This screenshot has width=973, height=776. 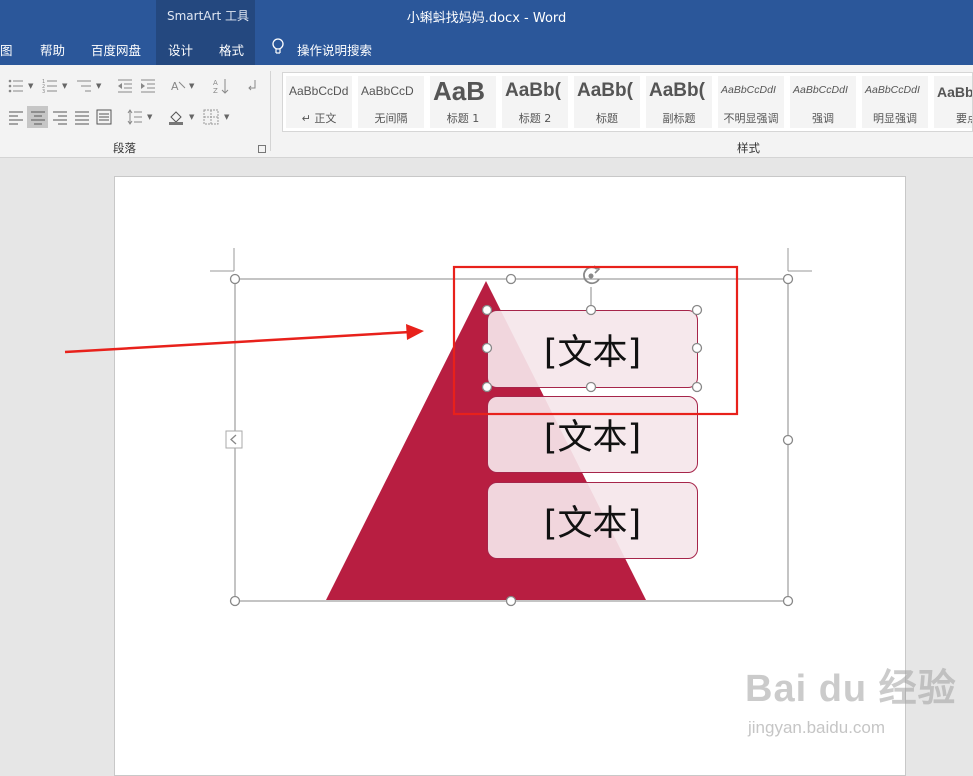 What do you see at coordinates (234, 439) in the screenshot?
I see `text-pane-toggle` at bounding box center [234, 439].